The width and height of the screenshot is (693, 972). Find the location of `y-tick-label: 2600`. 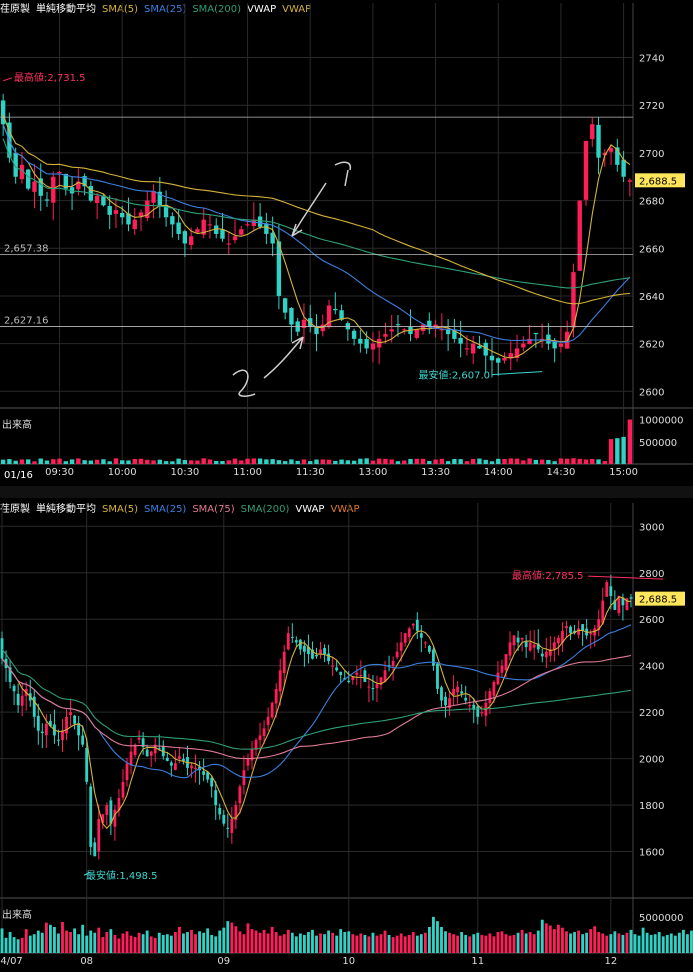

y-tick-label: 2600 is located at coordinates (651, 392).